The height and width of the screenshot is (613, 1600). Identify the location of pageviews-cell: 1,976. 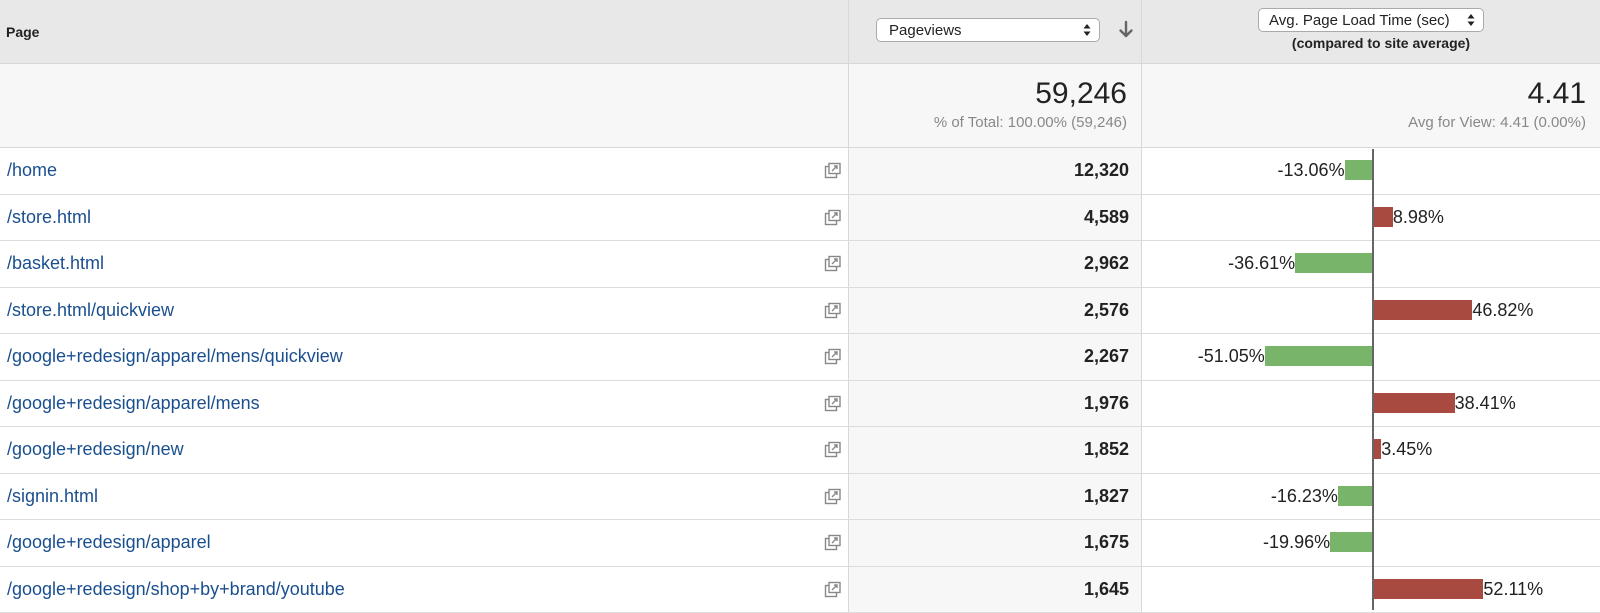
(995, 404).